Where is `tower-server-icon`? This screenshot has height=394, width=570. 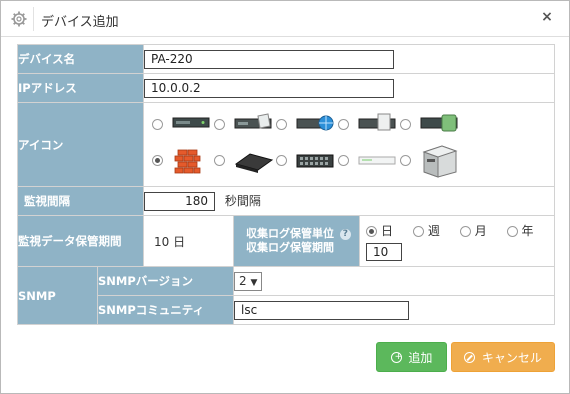 tower-server-icon is located at coordinates (440, 161).